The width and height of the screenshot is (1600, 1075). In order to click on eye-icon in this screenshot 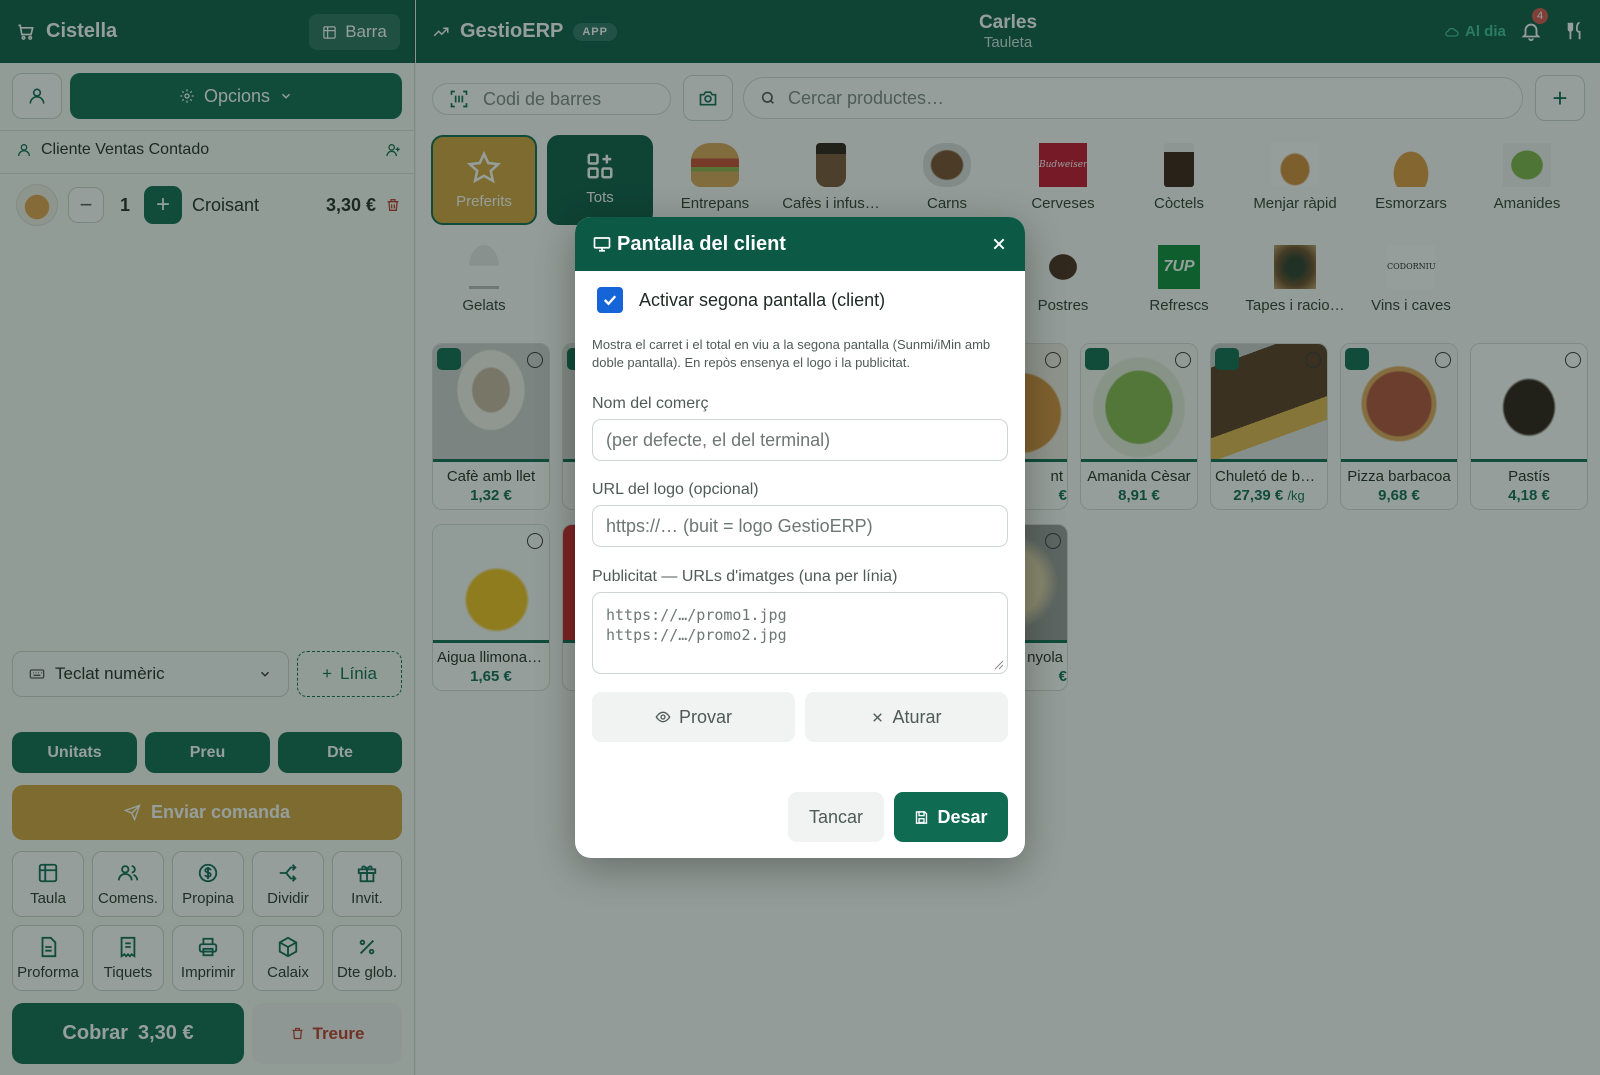, I will do `click(663, 717)`.